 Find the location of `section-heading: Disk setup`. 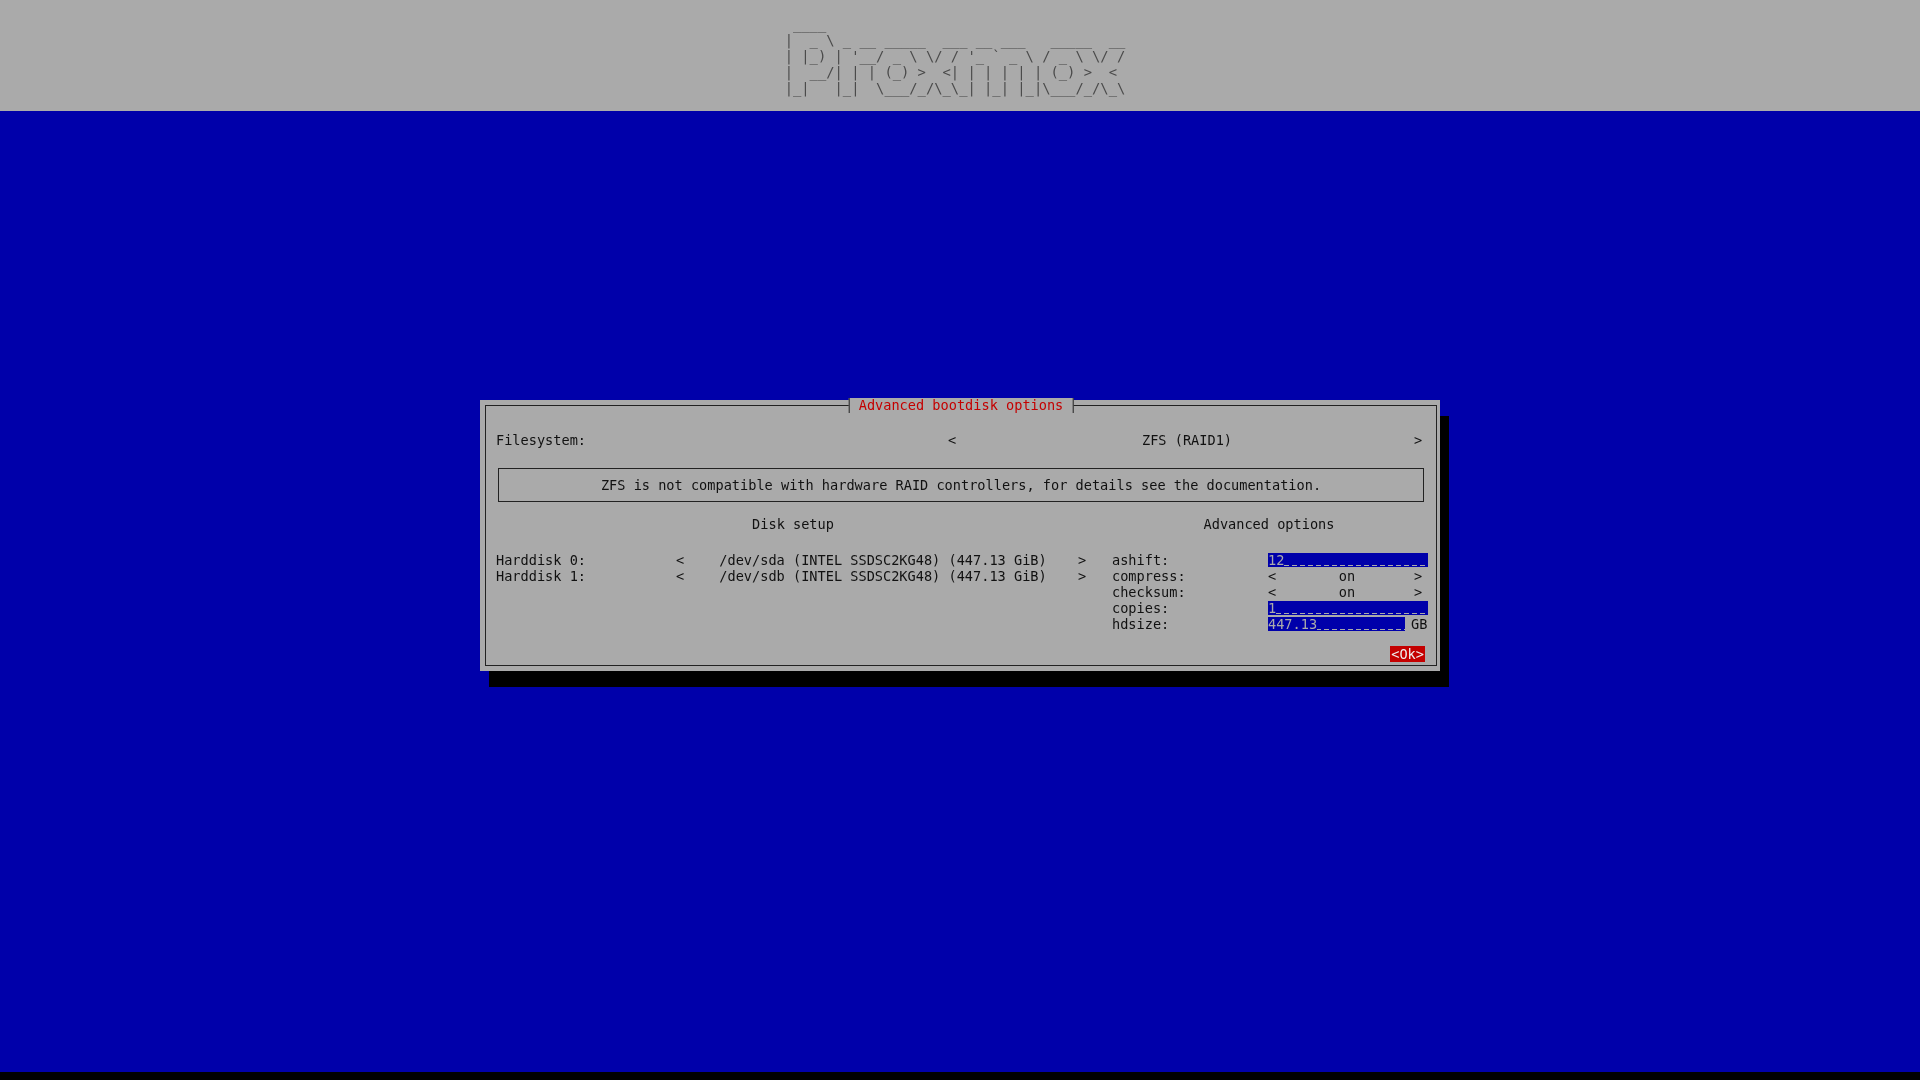

section-heading: Disk setup is located at coordinates (793, 524).